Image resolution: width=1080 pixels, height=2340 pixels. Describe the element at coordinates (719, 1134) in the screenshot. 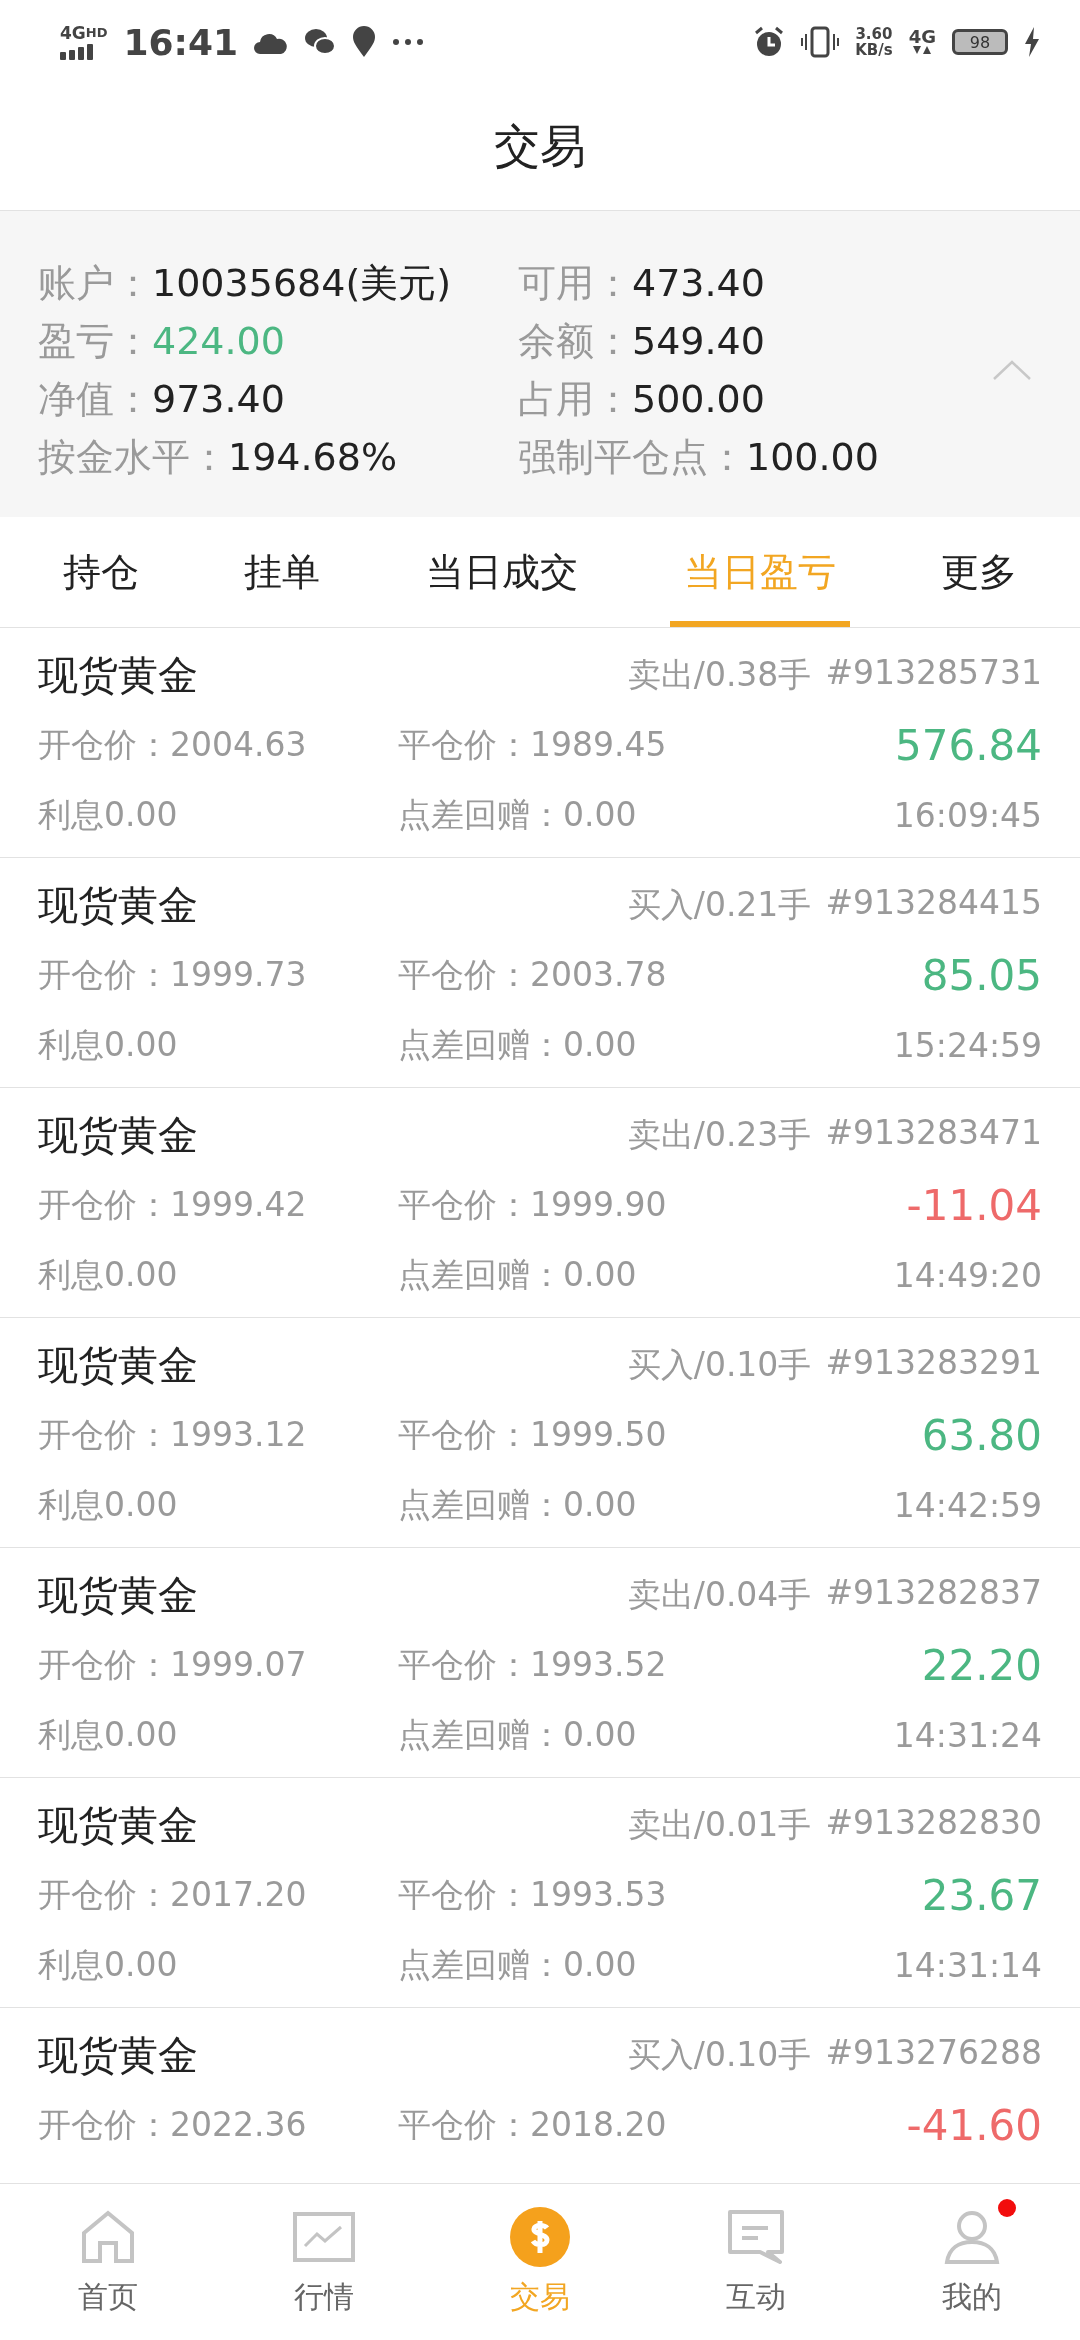

I see `trade-side-lots: 卖出/0.23手` at that location.